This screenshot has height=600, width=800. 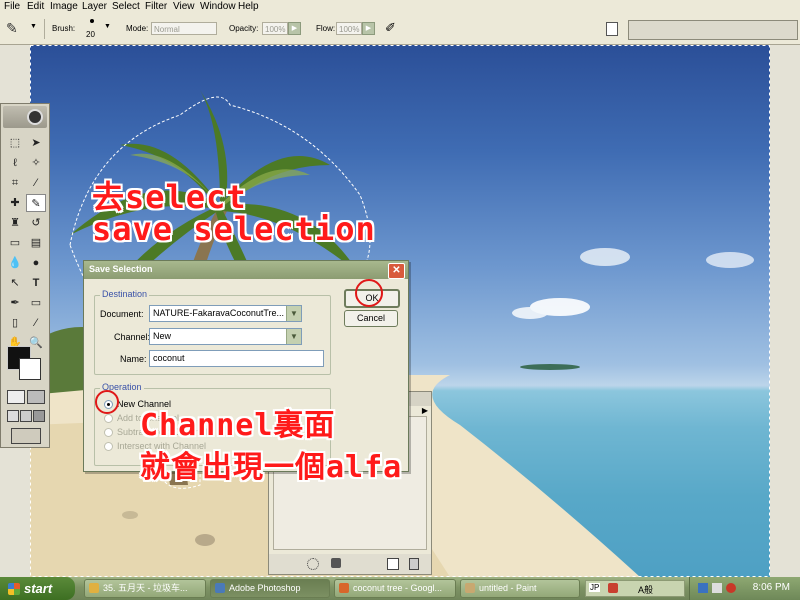 What do you see at coordinates (349, 28) in the screenshot?
I see `flow-field: 100%` at bounding box center [349, 28].